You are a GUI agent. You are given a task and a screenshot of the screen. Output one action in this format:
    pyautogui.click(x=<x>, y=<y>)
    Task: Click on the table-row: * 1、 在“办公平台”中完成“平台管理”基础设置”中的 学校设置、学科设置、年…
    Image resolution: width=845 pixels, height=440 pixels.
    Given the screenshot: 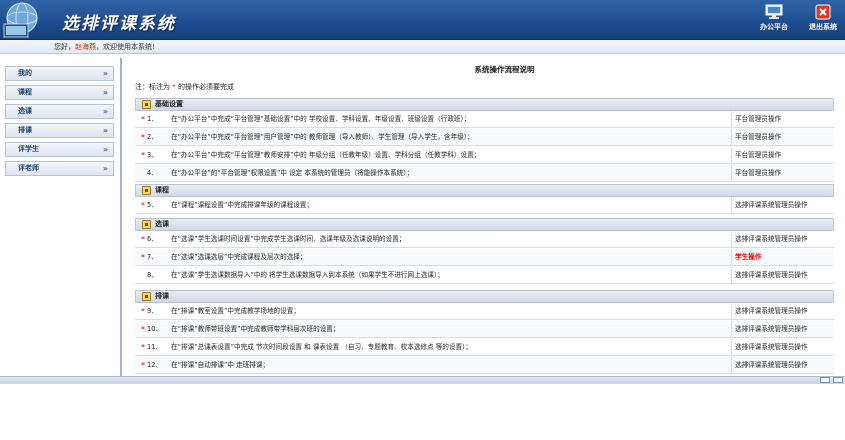 What is the action you would take?
    pyautogui.click(x=484, y=119)
    